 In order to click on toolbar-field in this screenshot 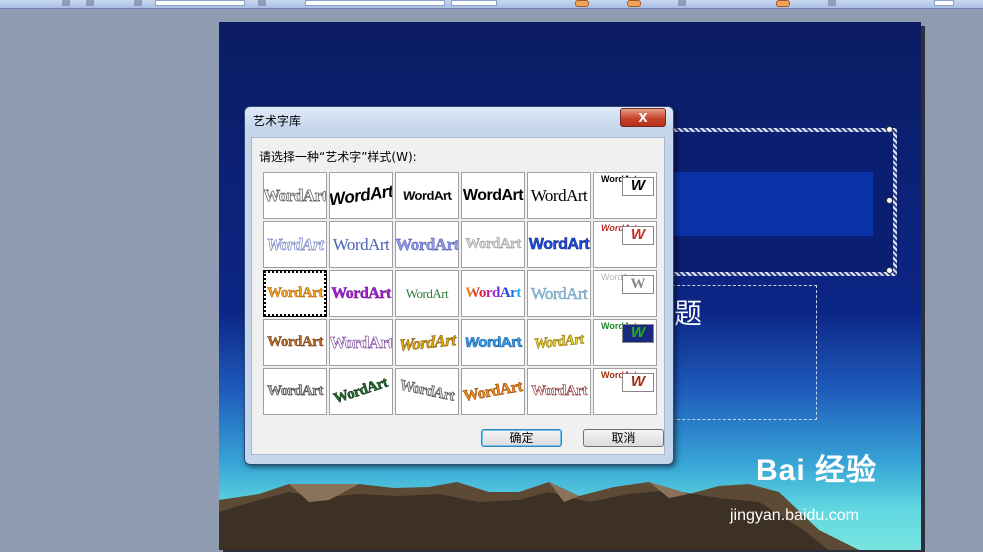, I will do `click(944, 3)`.